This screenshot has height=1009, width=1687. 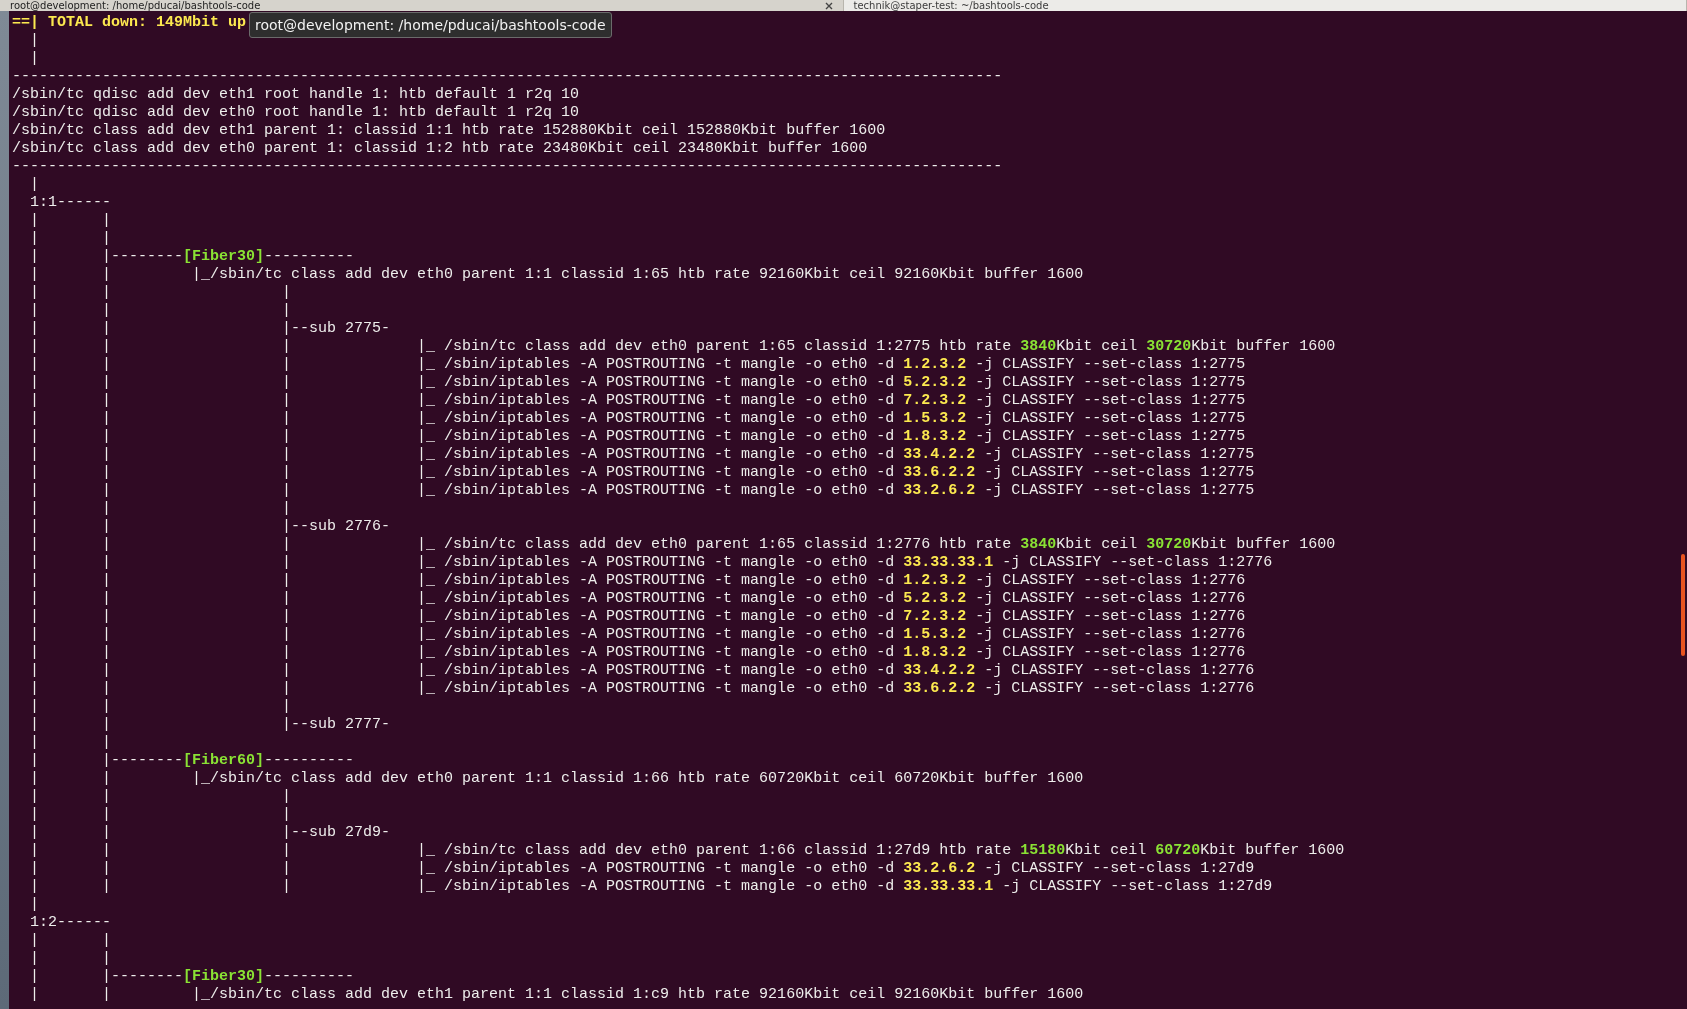 I want to click on terminal-line: | | | |_ /sbin/iptables -A POSTROUTING -t mangle -o eth0 -d 33.6.2.2 -j CLASSIFY --set-class 1:2776, so click(x=642, y=689).